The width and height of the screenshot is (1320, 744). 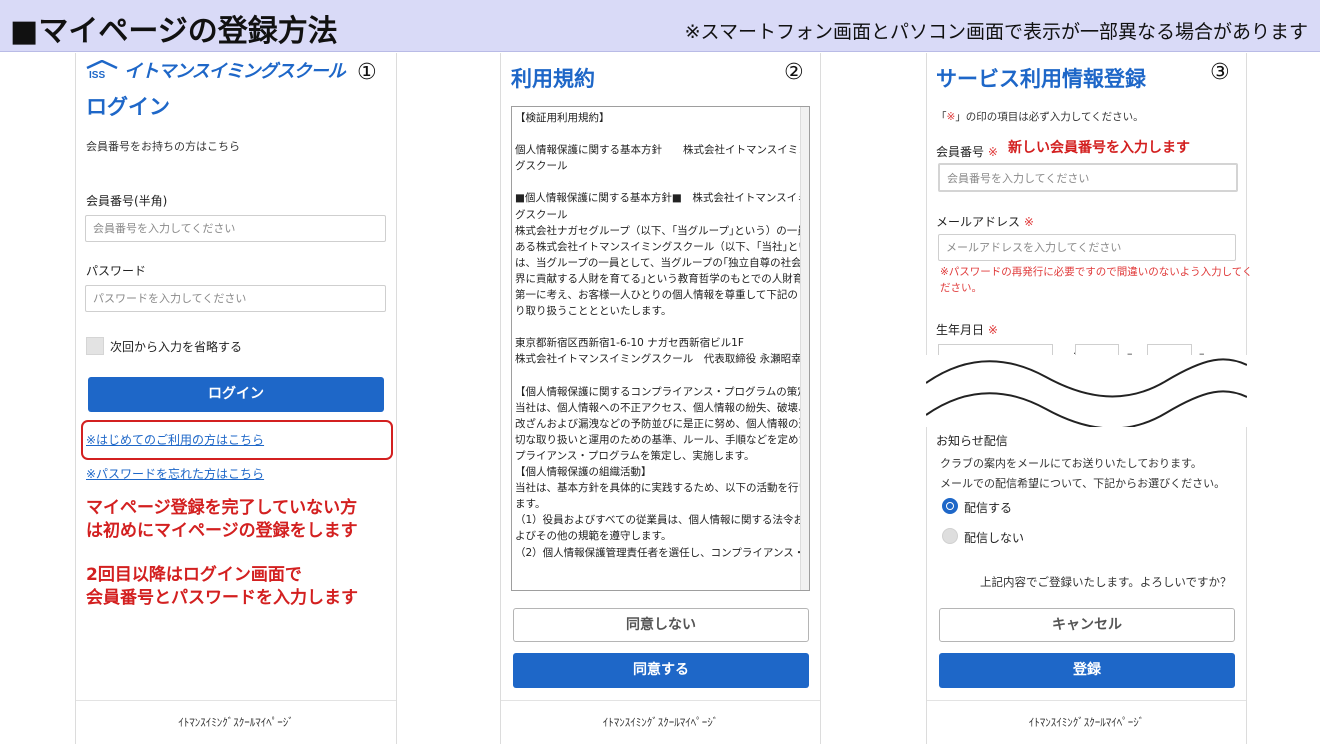 I want to click on email-warning-line: ※パスワードの再発行に必要ですので間違いのないよう入力してく, so click(x=1096, y=272).